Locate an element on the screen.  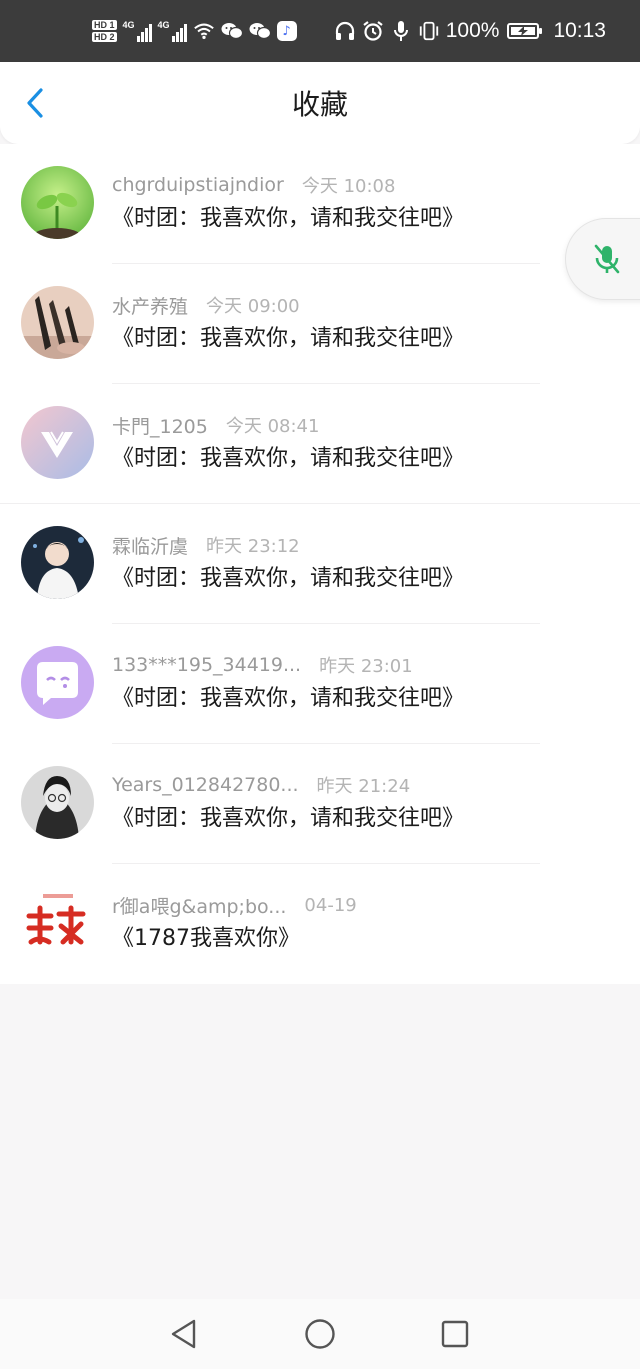
system-nav-bar is located at coordinates (320, 1334).